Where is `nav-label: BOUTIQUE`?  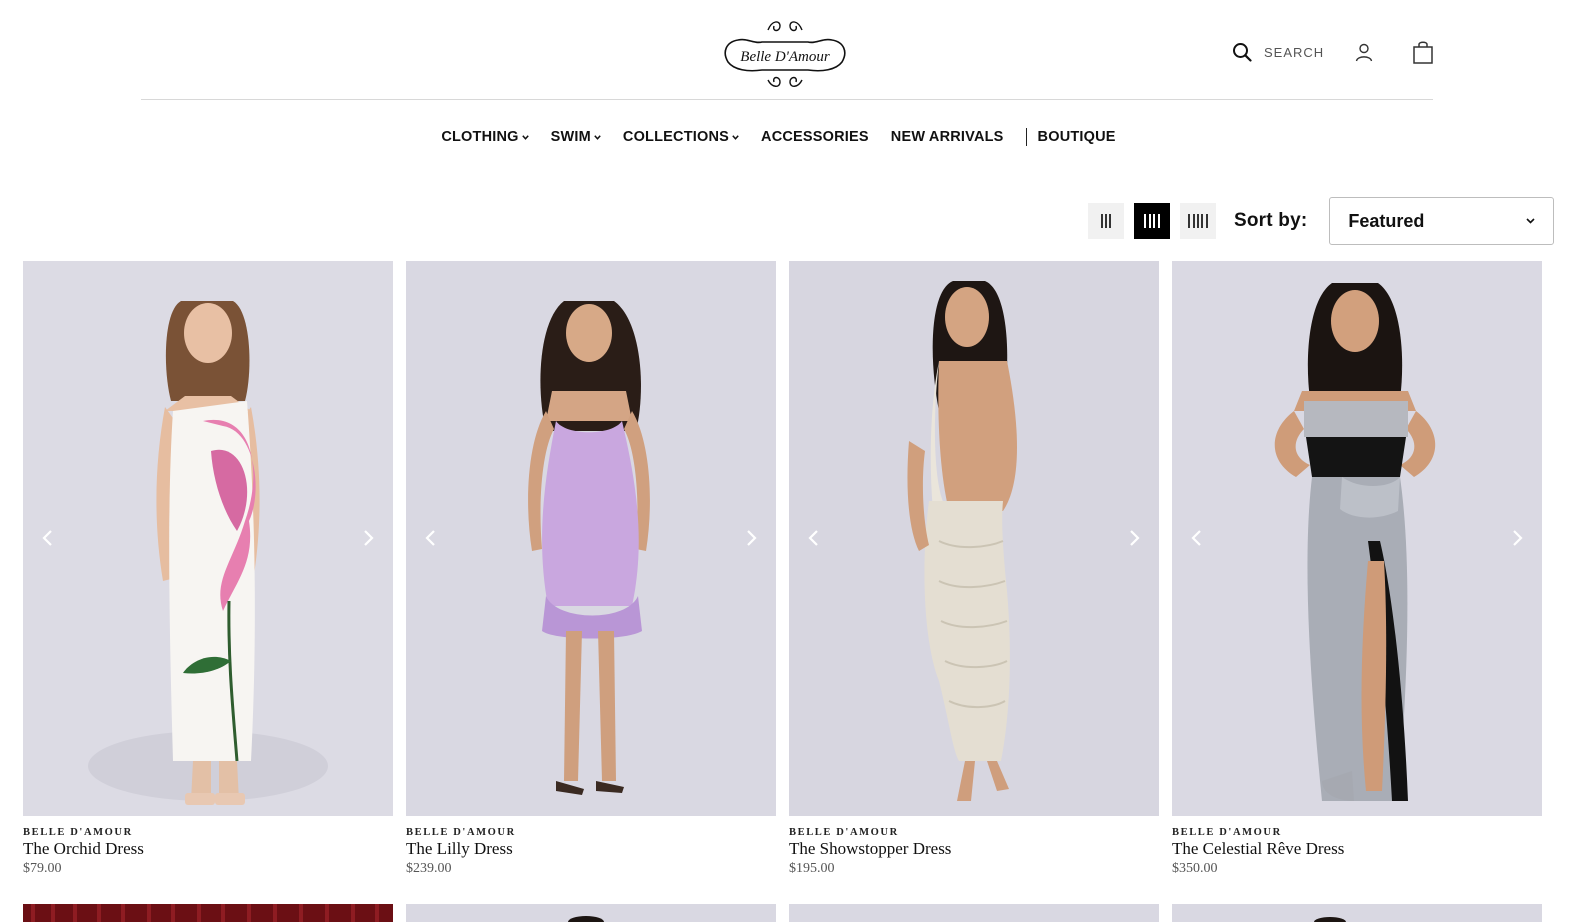
nav-label: BOUTIQUE is located at coordinates (1076, 137).